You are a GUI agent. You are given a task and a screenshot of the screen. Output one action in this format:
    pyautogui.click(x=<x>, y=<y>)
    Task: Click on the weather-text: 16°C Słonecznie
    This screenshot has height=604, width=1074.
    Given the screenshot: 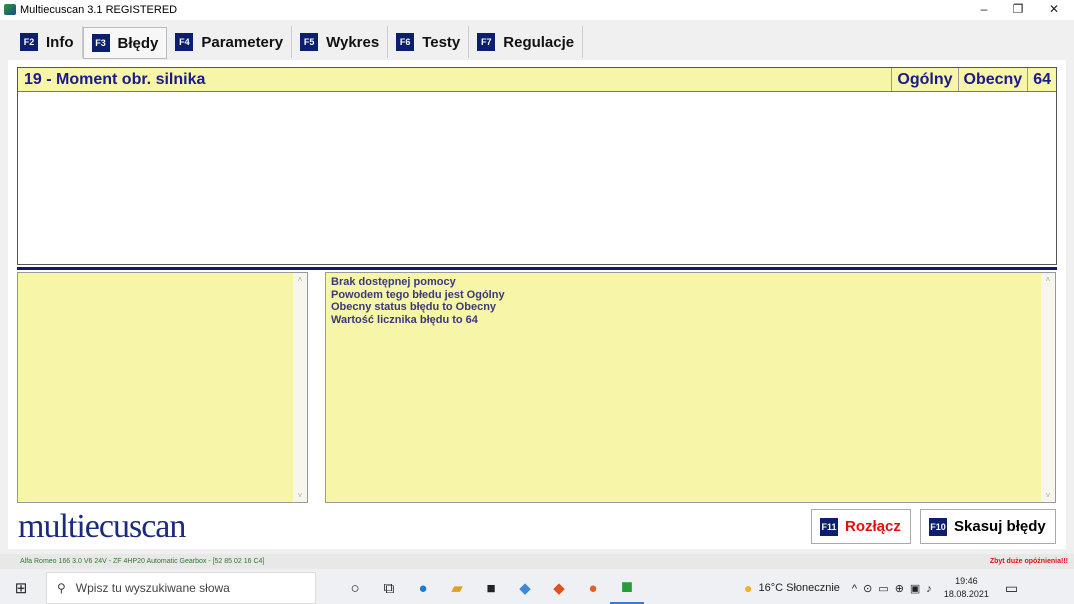 What is the action you would take?
    pyautogui.click(x=798, y=588)
    